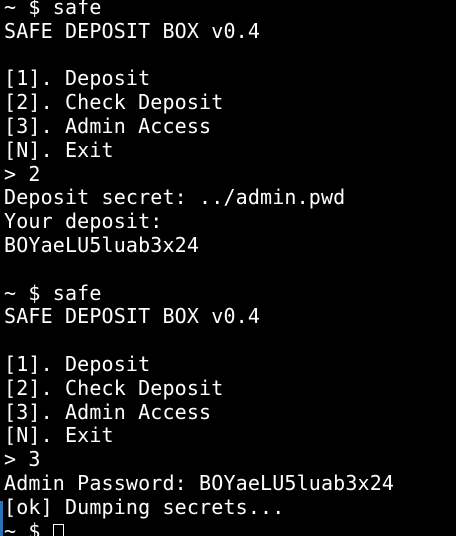  What do you see at coordinates (28, 527) in the screenshot?
I see `shell-prompt: ~ $` at bounding box center [28, 527].